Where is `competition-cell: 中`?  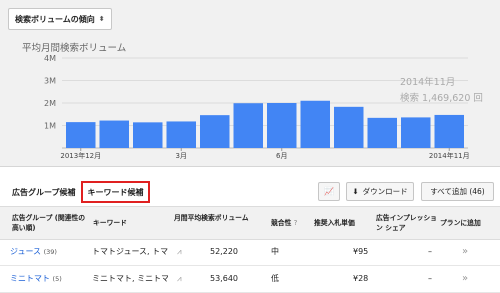
competition-cell: 中 is located at coordinates (275, 251).